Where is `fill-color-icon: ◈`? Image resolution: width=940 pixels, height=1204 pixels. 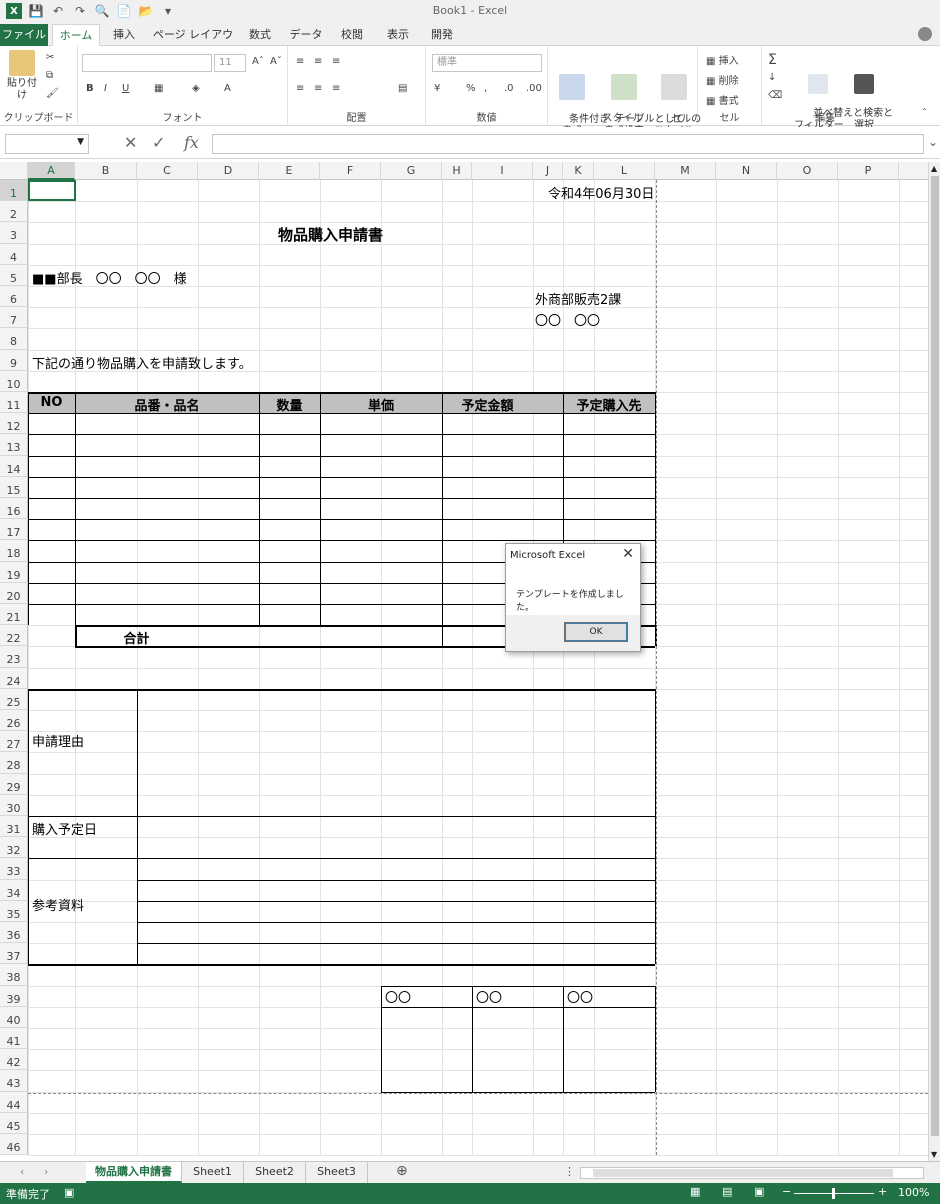 fill-color-icon: ◈ is located at coordinates (196, 88).